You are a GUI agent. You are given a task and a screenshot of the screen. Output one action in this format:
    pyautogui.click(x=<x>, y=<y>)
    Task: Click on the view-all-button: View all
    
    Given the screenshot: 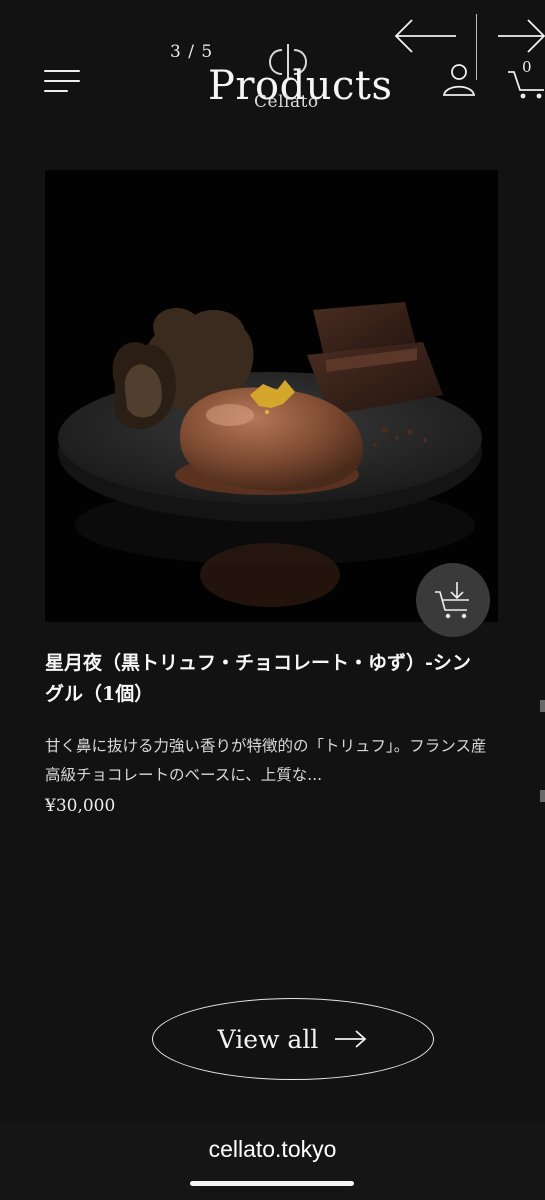 What is the action you would take?
    pyautogui.click(x=293, y=1039)
    